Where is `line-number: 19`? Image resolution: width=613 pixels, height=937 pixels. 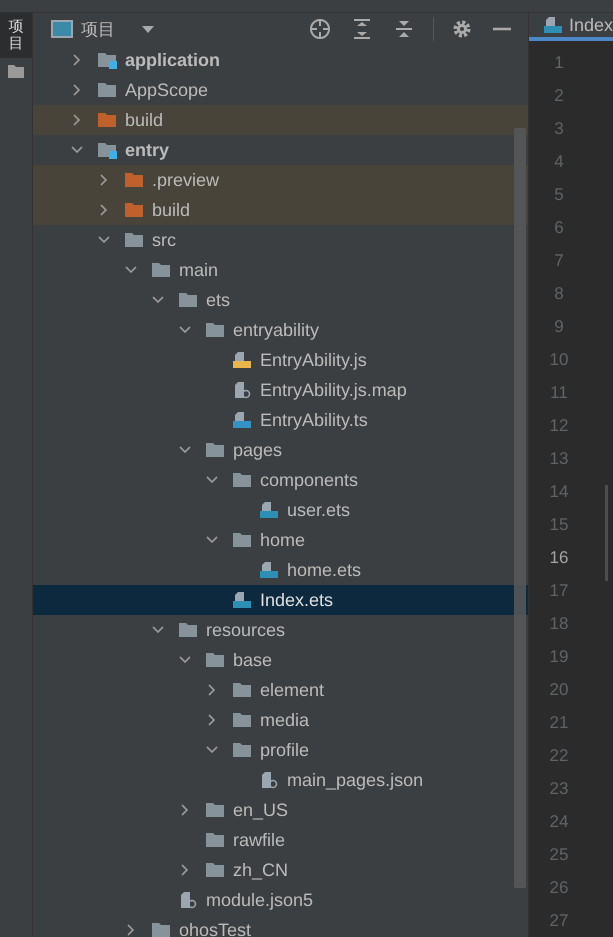 line-number: 19 is located at coordinates (559, 657).